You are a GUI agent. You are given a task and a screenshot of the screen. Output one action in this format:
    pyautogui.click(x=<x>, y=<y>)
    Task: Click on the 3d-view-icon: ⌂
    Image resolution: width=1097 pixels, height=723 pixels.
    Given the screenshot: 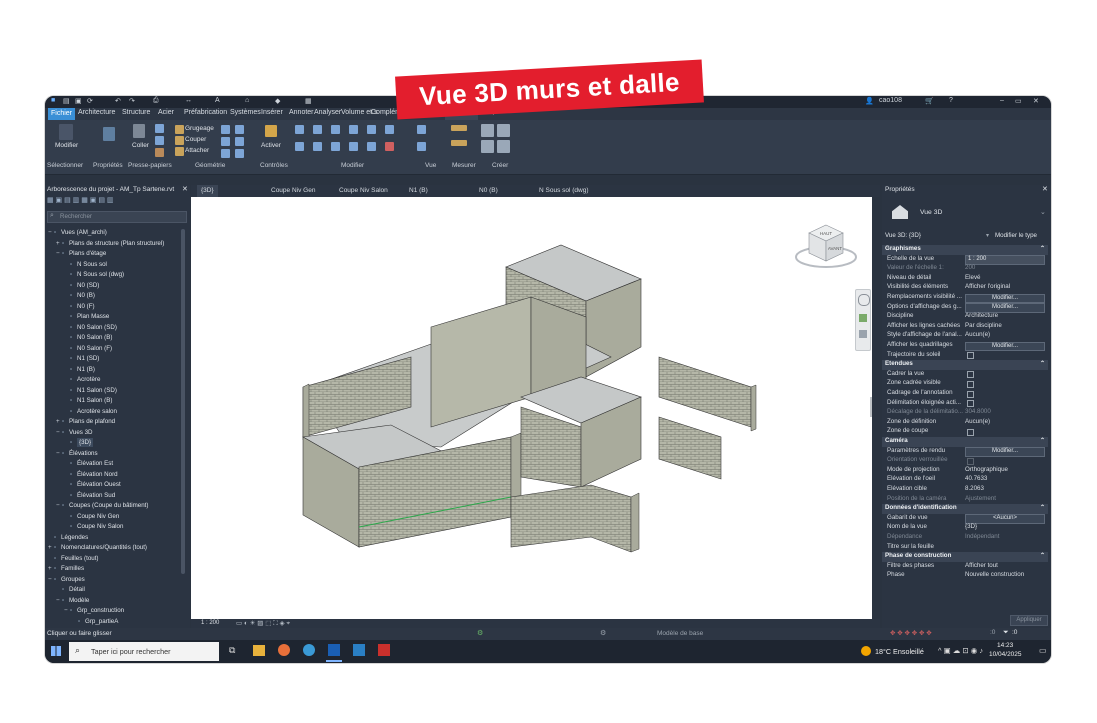 What is the action you would take?
    pyautogui.click(x=247, y=100)
    